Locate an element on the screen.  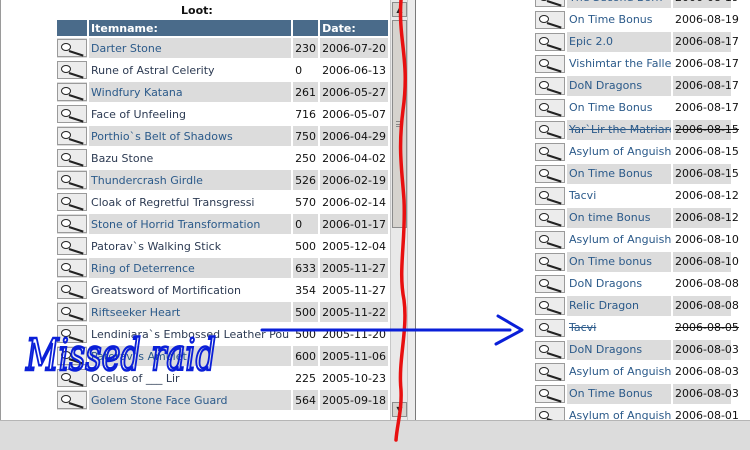
item-value: 225 is located at coordinates (306, 378).